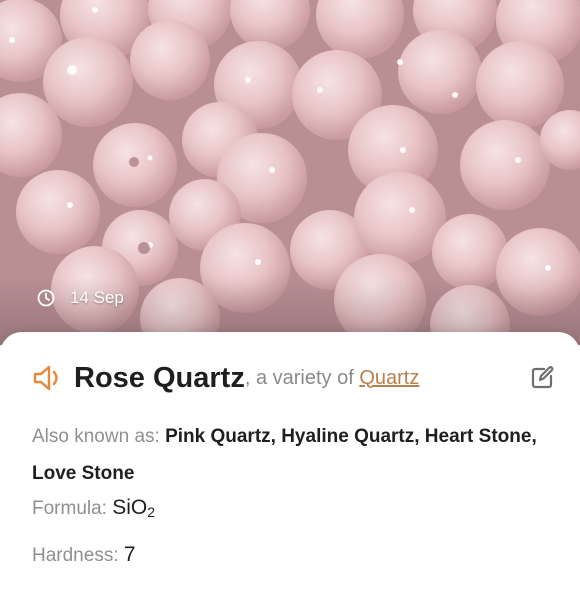 Image resolution: width=580 pixels, height=592 pixels. Describe the element at coordinates (389, 378) in the screenshot. I see `variety-link-quartz: Quartz` at that location.